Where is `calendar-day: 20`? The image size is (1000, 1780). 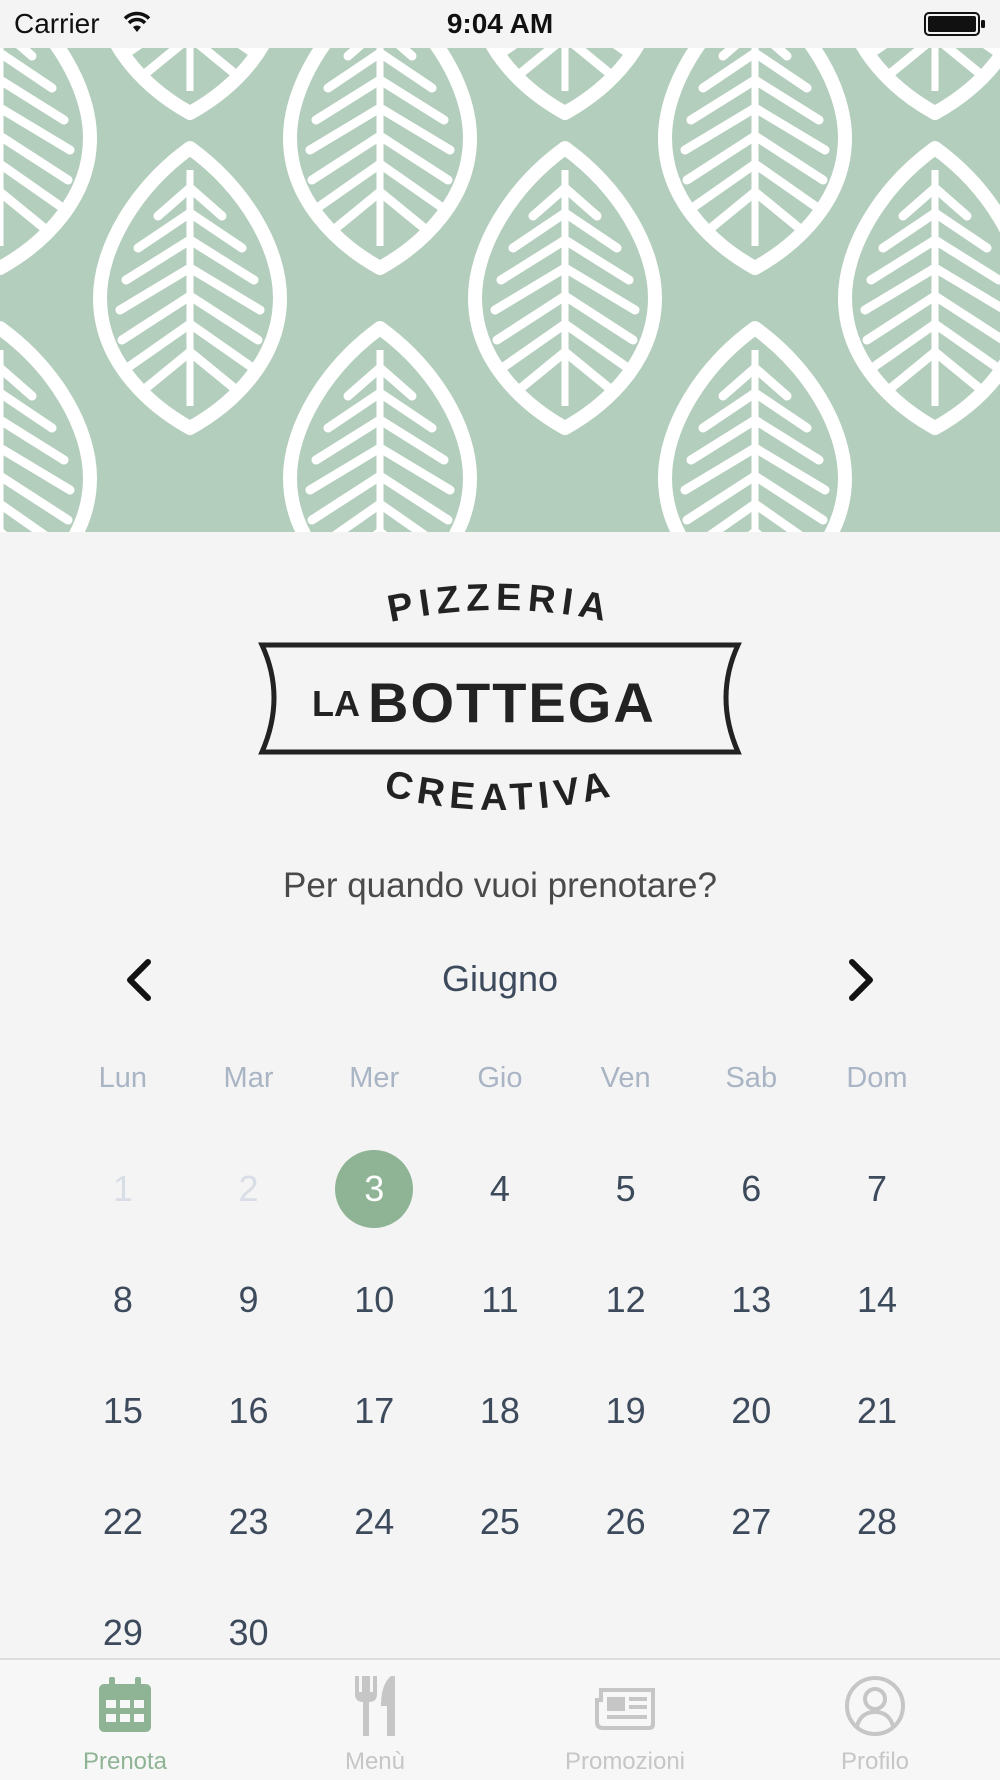
calendar-day: 20 is located at coordinates (751, 1427).